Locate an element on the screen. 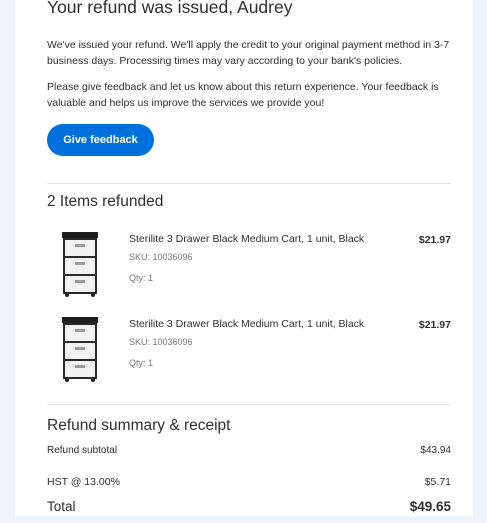 This screenshot has height=523, width=487. total-label: Total is located at coordinates (61, 506).